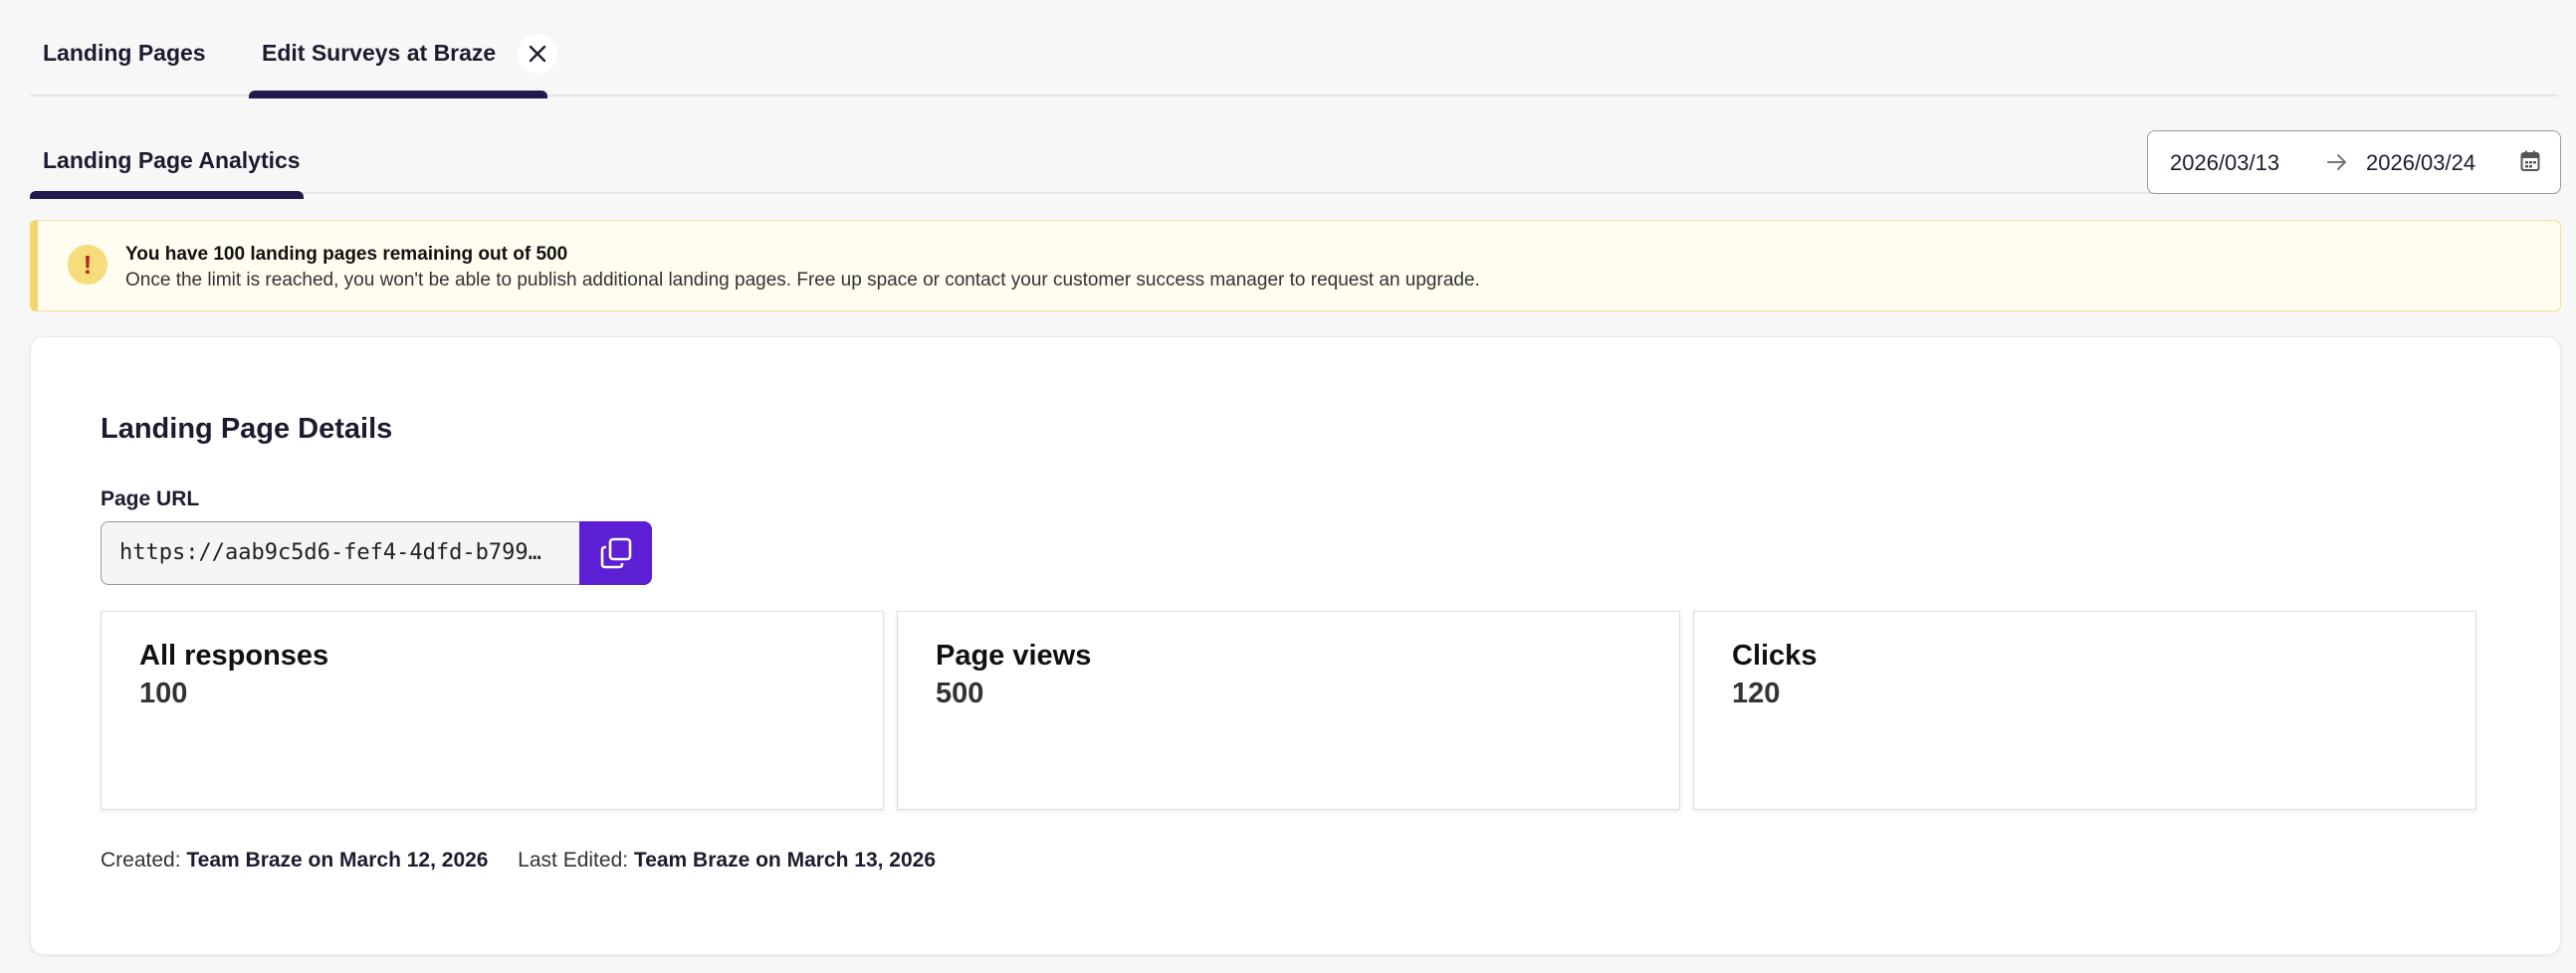 Image resolution: width=2576 pixels, height=973 pixels. I want to click on tab-landing-pages-label: Landing Pages, so click(124, 53).